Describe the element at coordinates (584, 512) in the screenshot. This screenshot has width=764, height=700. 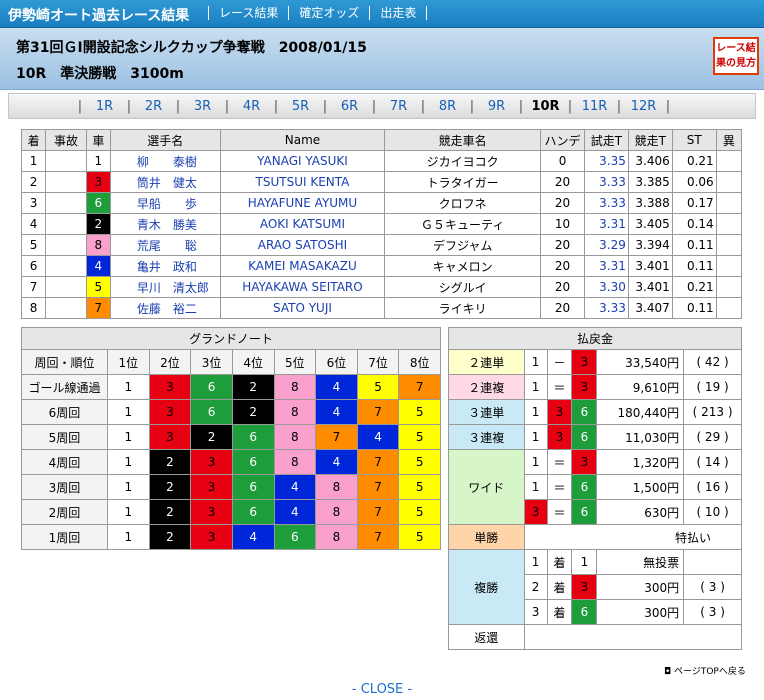
I see `wide-3-car-2: 6` at that location.